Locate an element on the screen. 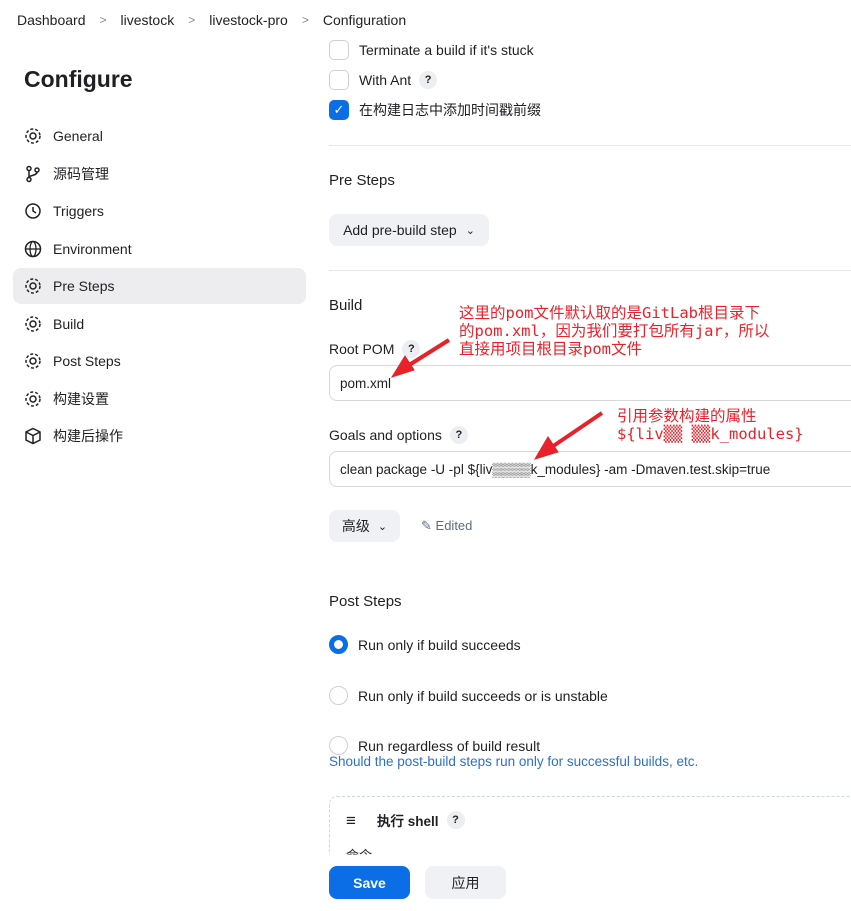 Image resolution: width=851 pixels, height=911 pixels. apply-button: 应用 is located at coordinates (465, 882).